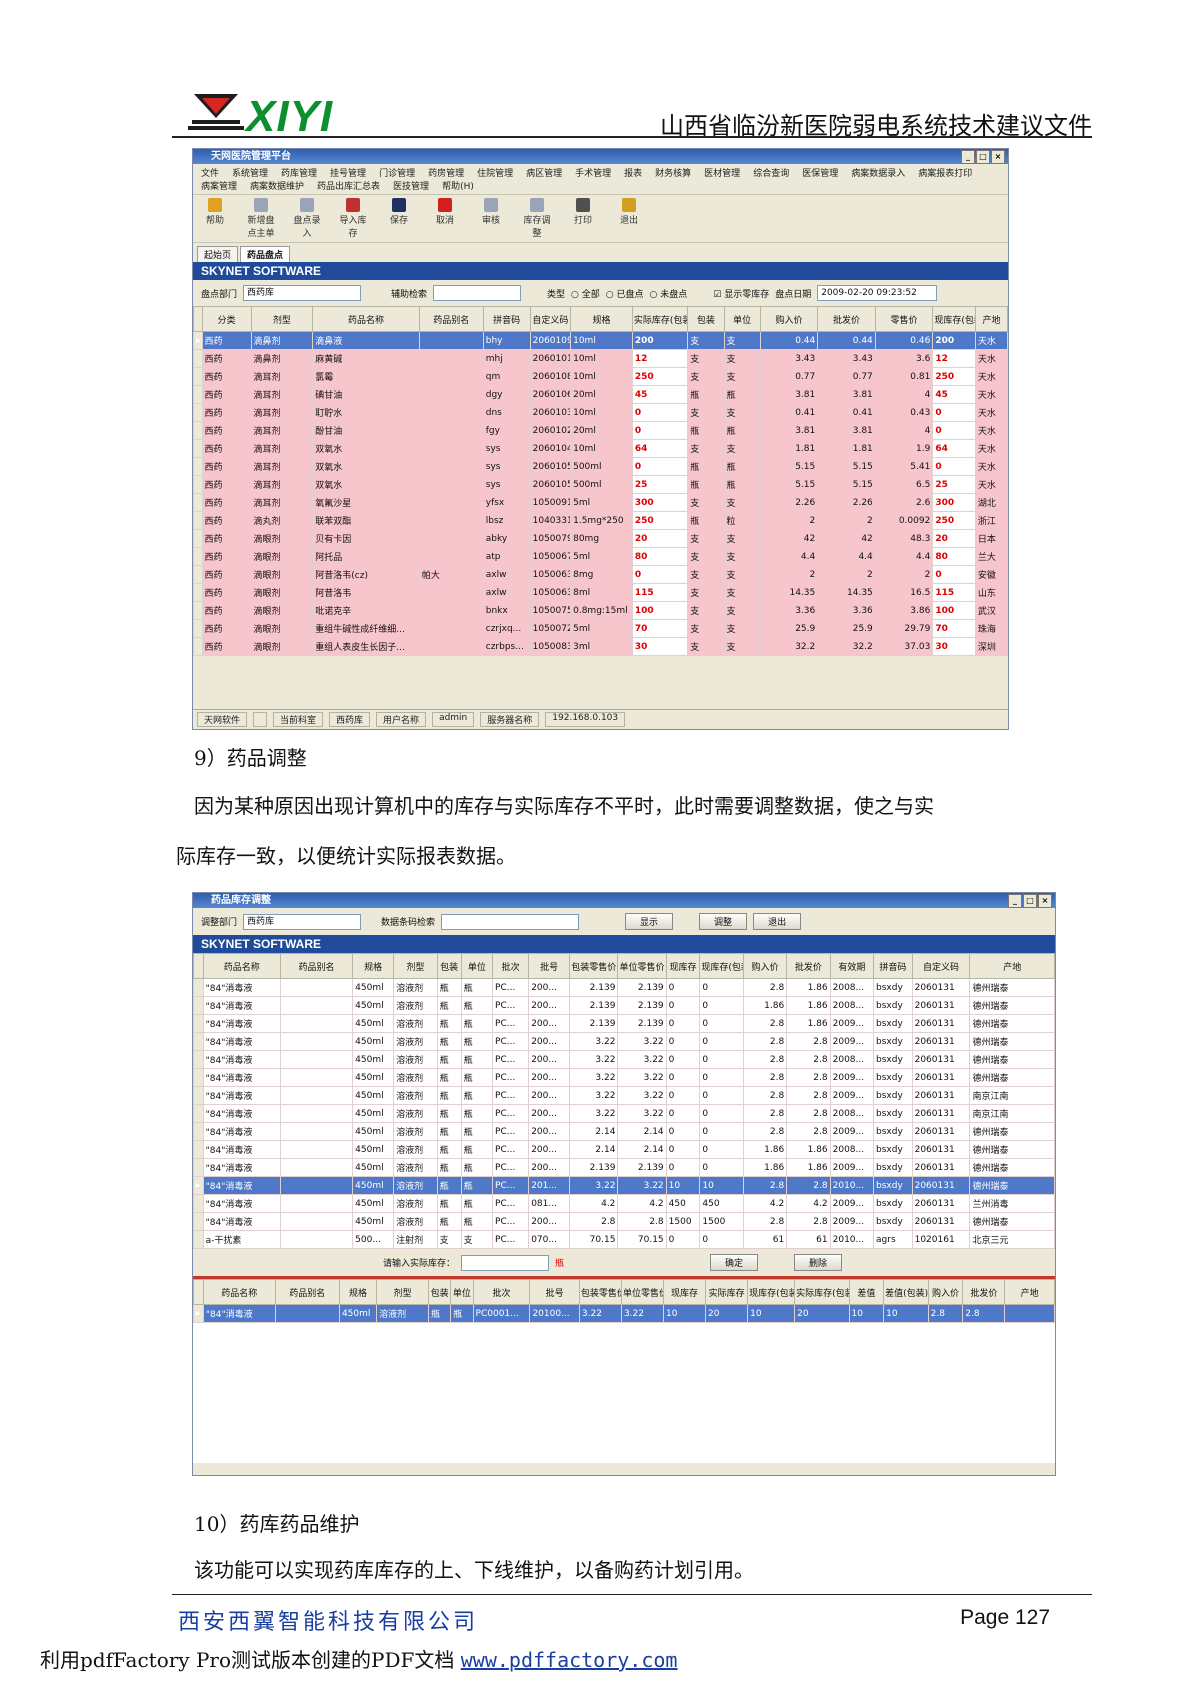 This screenshot has height=1684, width=1190. Describe the element at coordinates (723, 921) in the screenshot. I see `adjust-button: 调整` at that location.